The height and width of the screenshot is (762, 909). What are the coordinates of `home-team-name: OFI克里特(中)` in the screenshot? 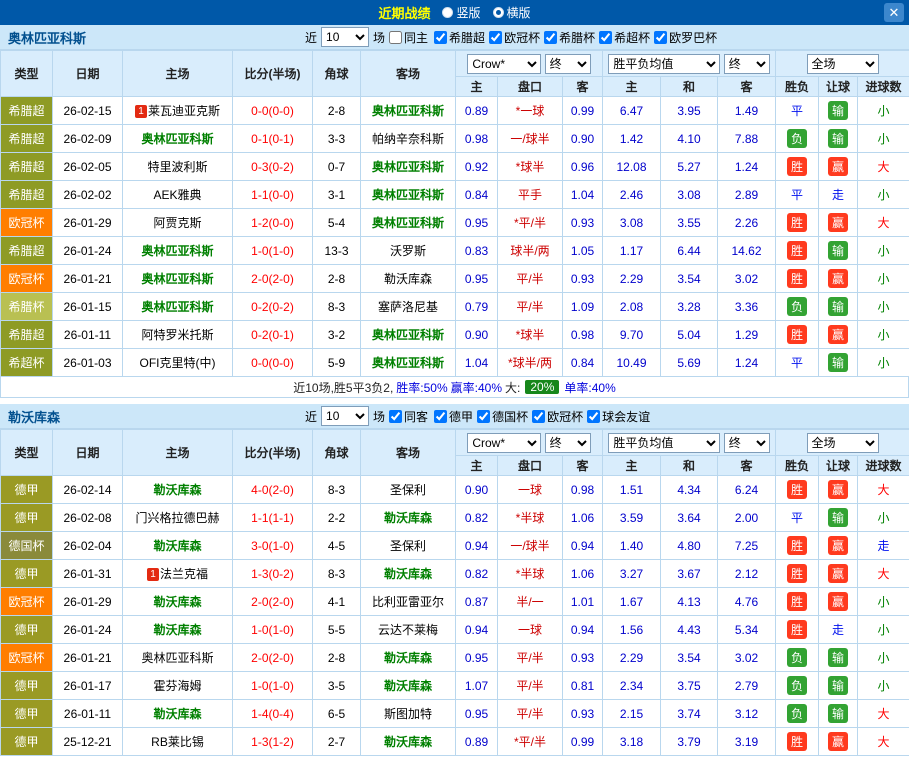 It's located at (178, 363).